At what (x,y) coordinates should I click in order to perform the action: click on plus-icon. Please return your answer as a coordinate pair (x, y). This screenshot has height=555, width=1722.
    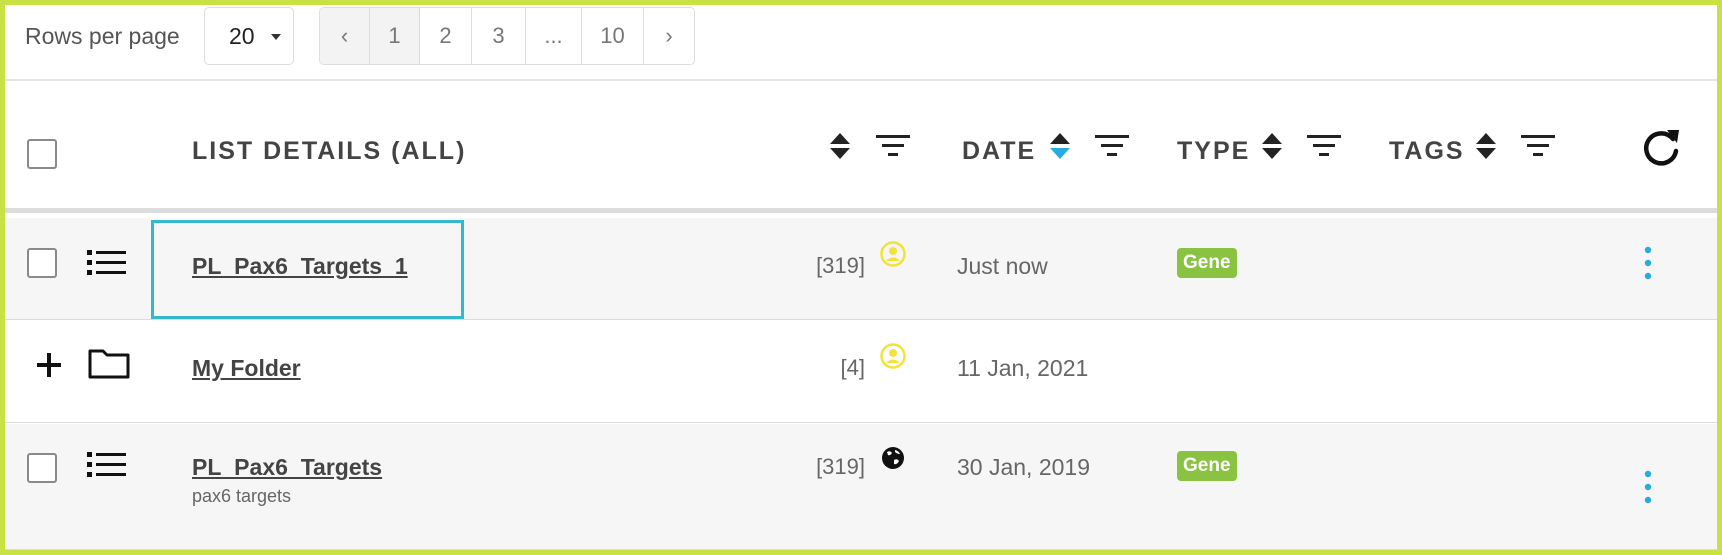
    Looking at the image, I should click on (49, 365).